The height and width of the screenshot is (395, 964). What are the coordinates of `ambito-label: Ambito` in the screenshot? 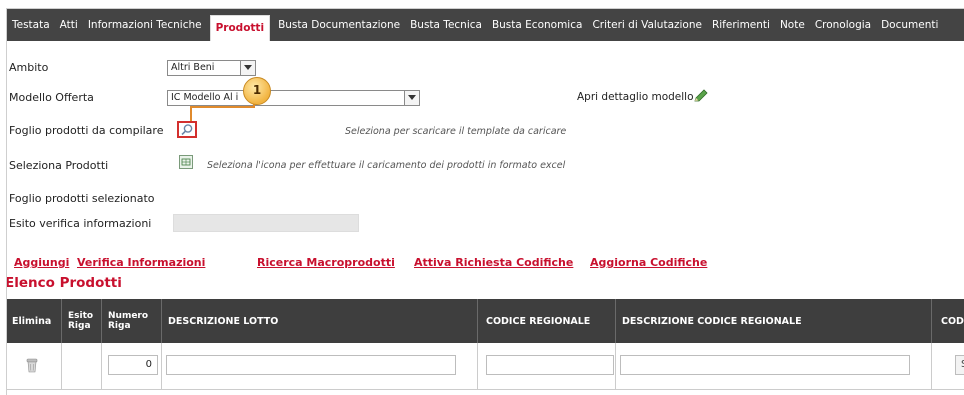 It's located at (28, 67).